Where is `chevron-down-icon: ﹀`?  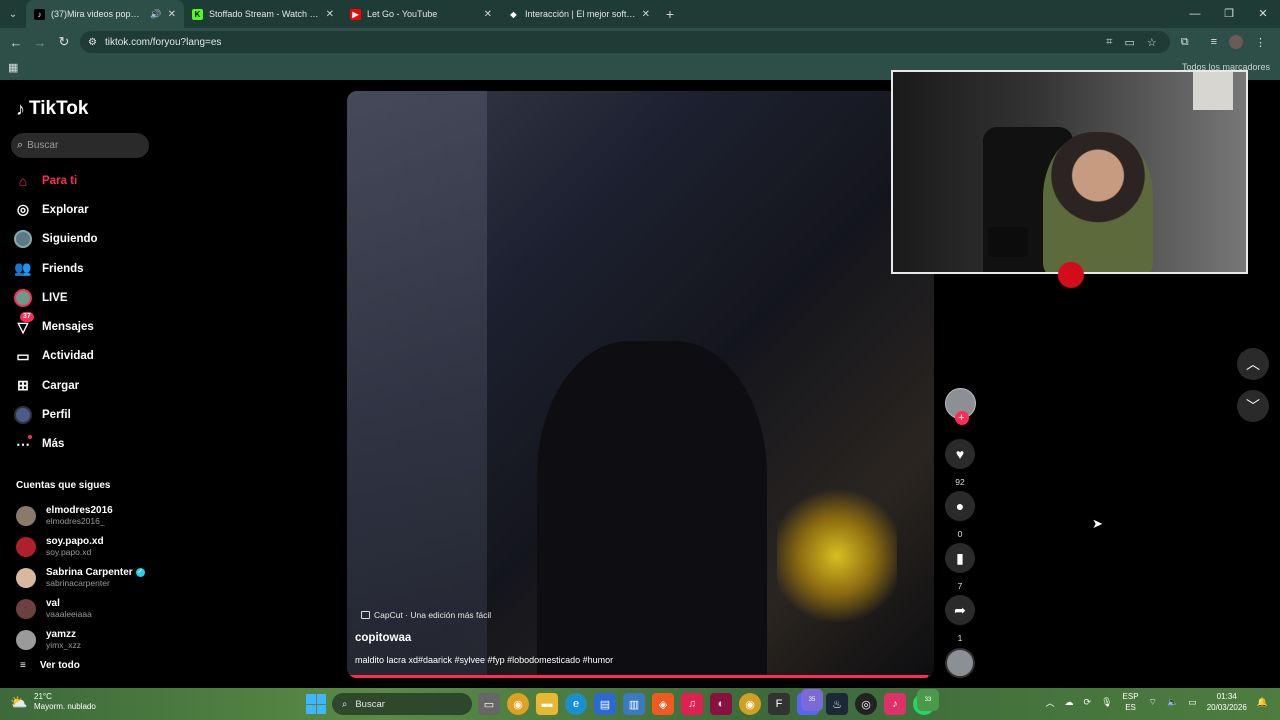 chevron-down-icon: ﹀ is located at coordinates (1253, 406).